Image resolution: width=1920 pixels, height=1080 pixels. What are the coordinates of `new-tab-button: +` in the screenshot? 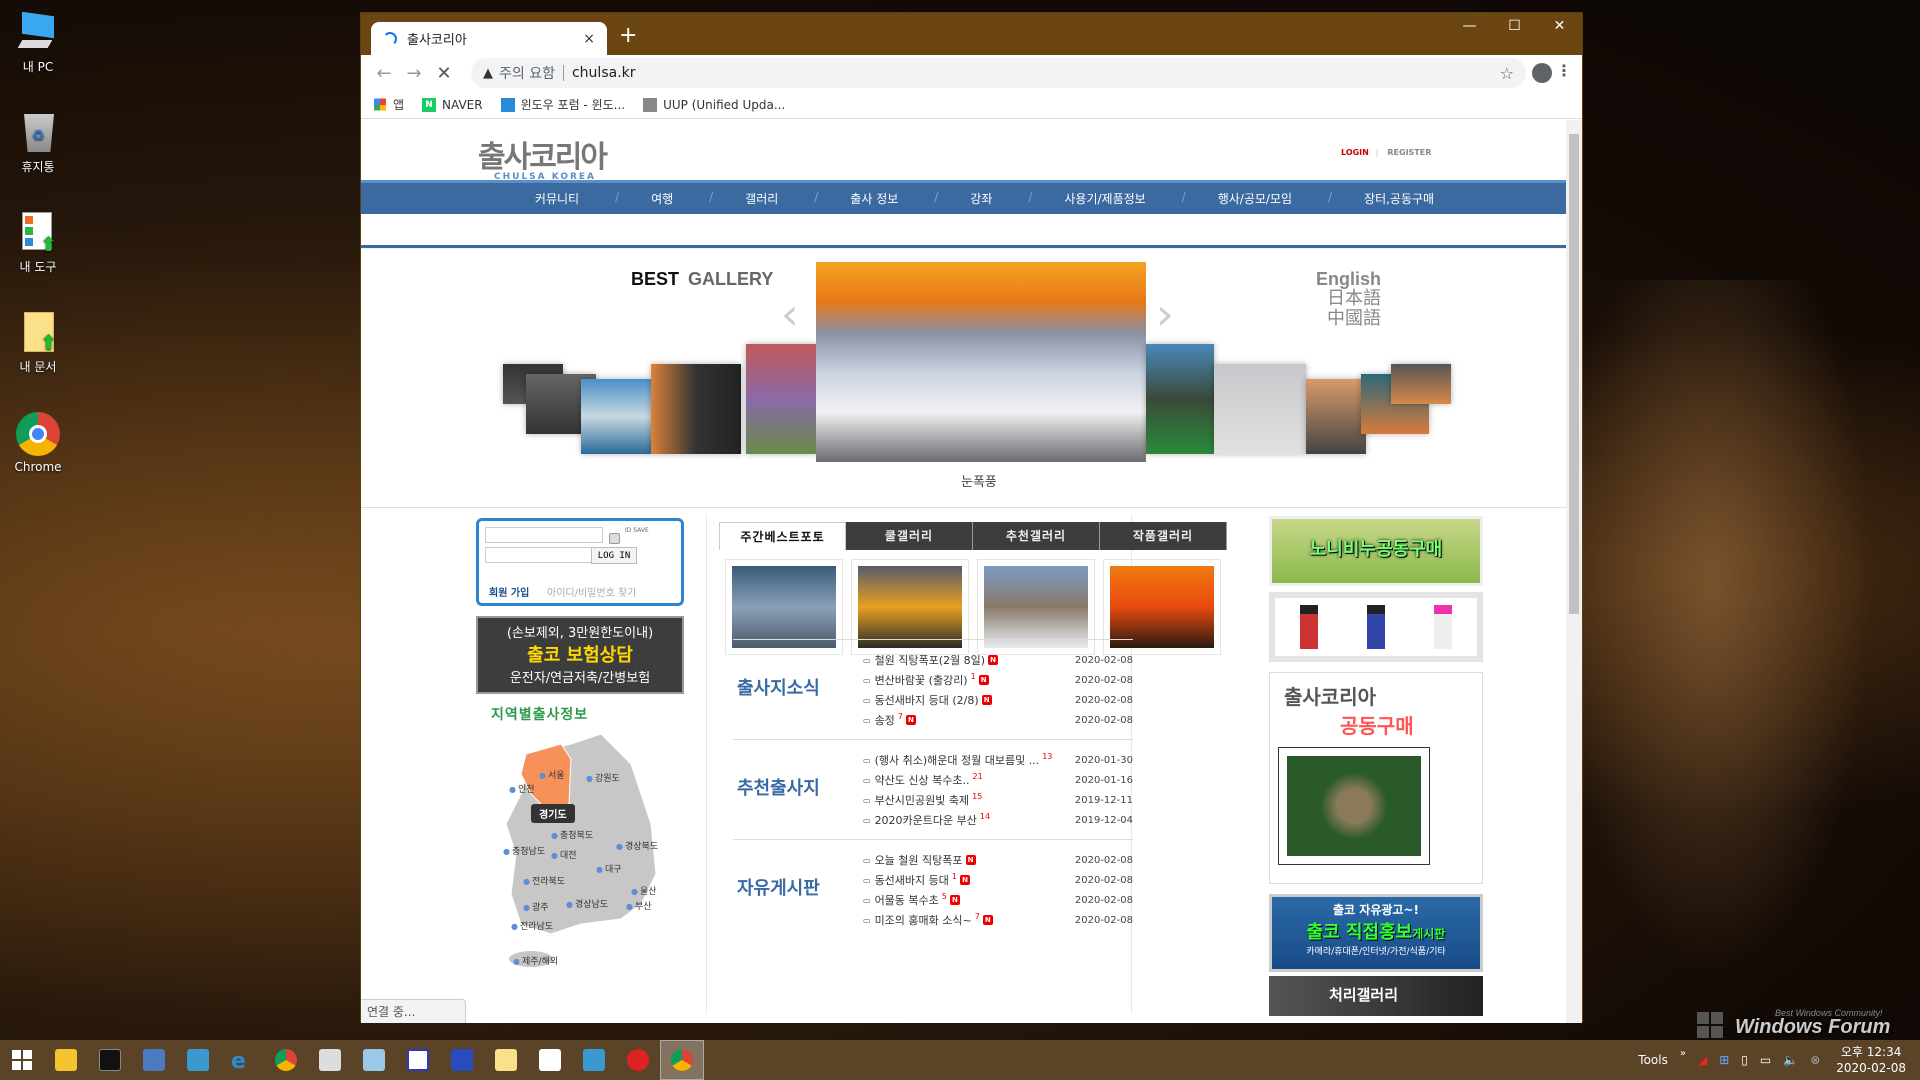 It's located at (628, 36).